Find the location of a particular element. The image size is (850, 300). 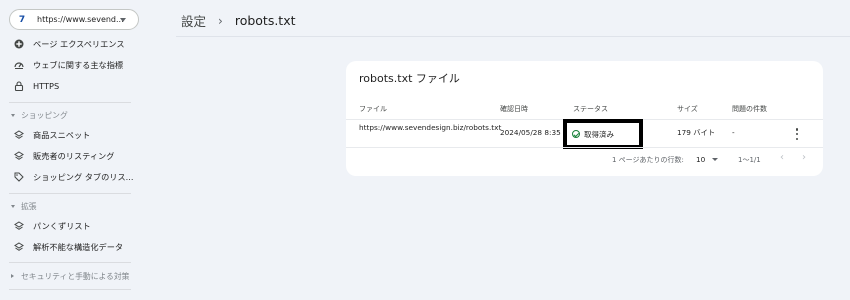

column-header-issues: 問題の件数 is located at coordinates (749, 109).